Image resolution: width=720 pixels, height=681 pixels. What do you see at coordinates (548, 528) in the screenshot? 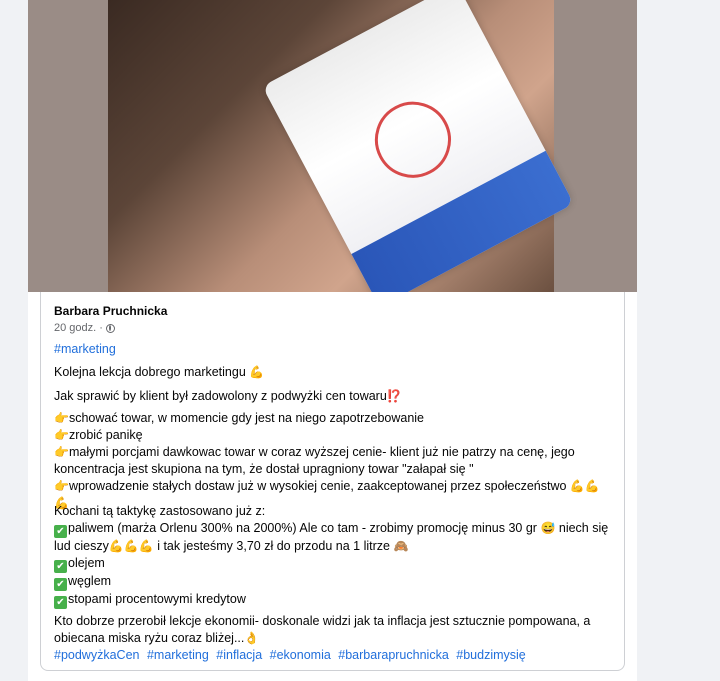
I see `smile-icon: 😅` at bounding box center [548, 528].